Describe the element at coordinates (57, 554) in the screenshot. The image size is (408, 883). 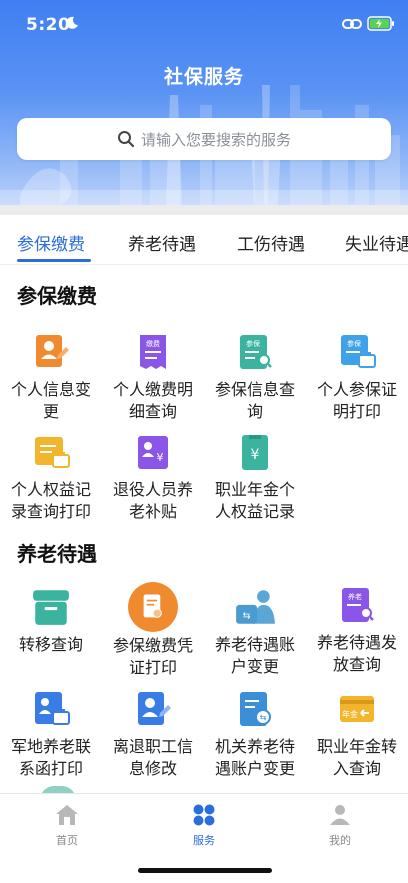
I see `section-title-pension: 养老待遇` at that location.